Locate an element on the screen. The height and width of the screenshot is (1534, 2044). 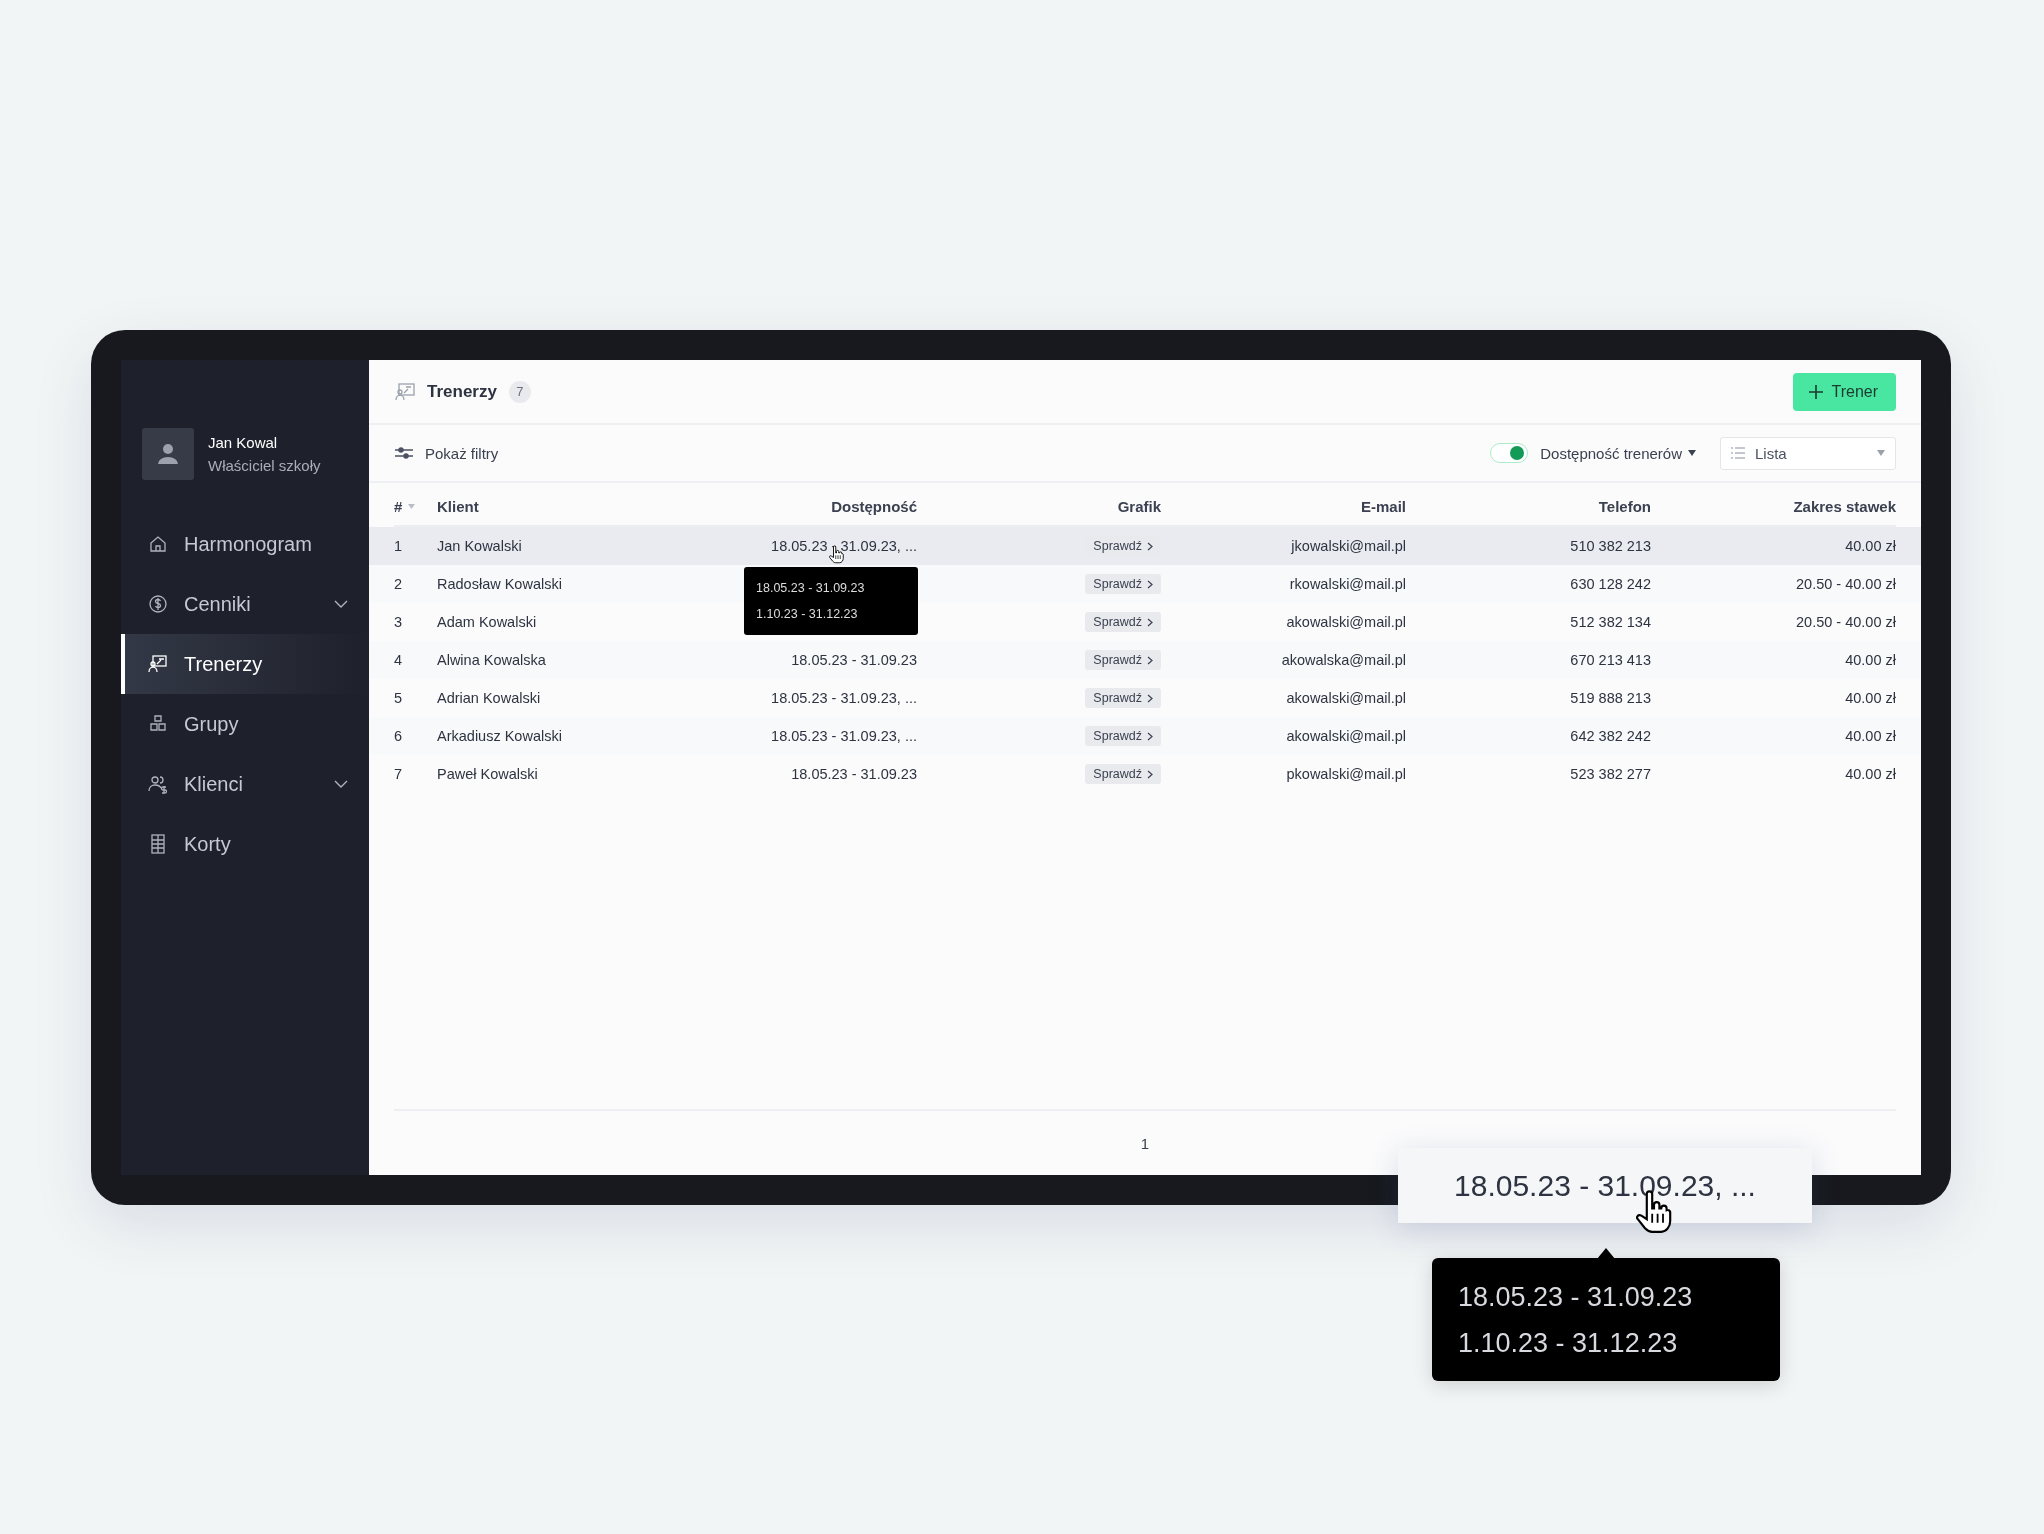
sort-icon is located at coordinates (412, 506).